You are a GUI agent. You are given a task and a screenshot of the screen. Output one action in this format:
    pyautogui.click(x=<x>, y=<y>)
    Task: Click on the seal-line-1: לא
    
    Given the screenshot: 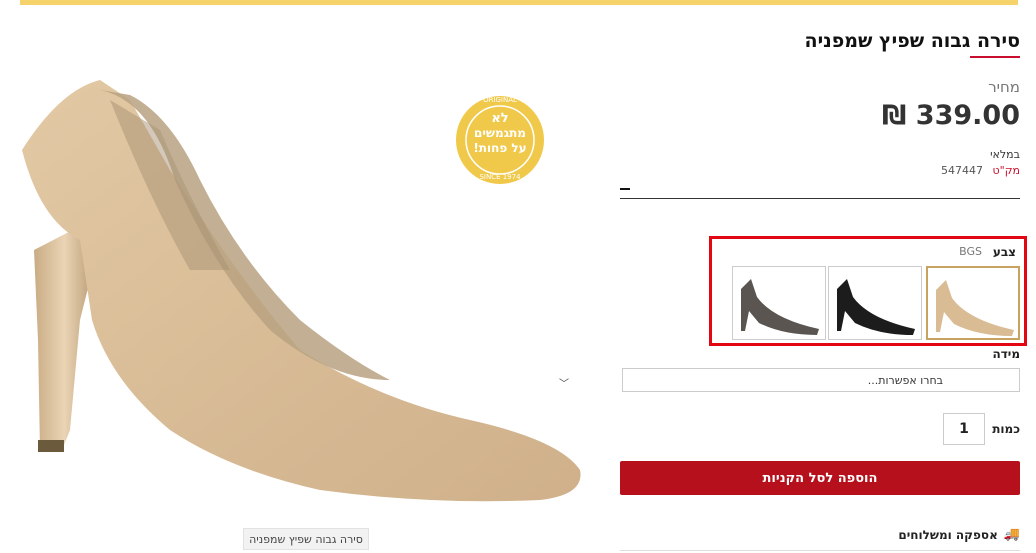 What is the action you would take?
    pyautogui.click(x=500, y=118)
    